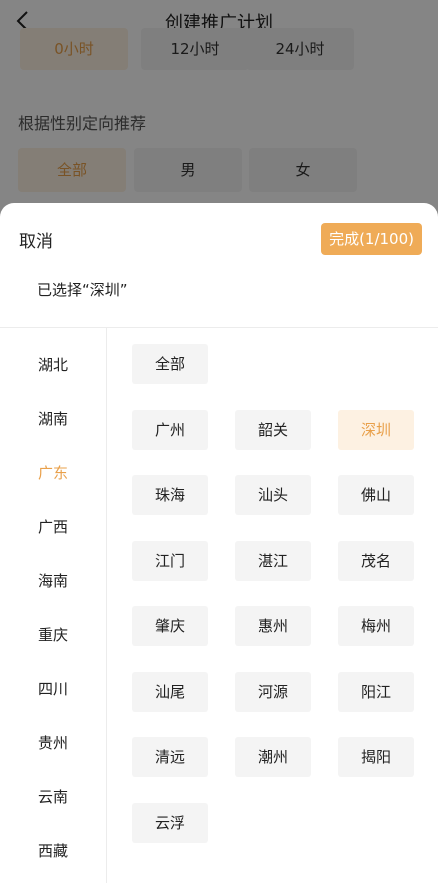 The height and width of the screenshot is (883, 438). I want to click on city-button: 潮州, so click(273, 757).